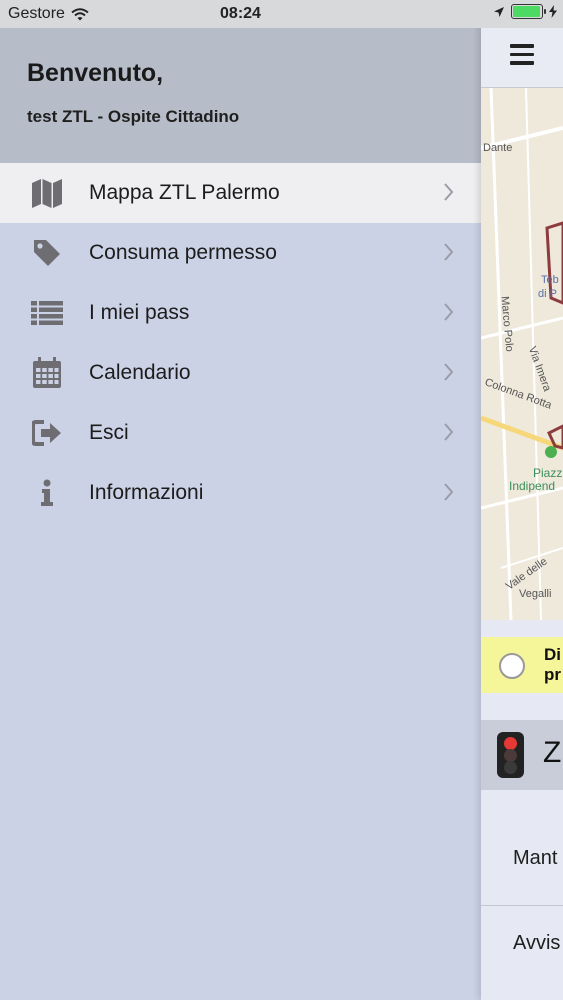 This screenshot has height=1000, width=563. Describe the element at coordinates (240, 373) in the screenshot. I see `menu-item-calendario: Calendario` at that location.